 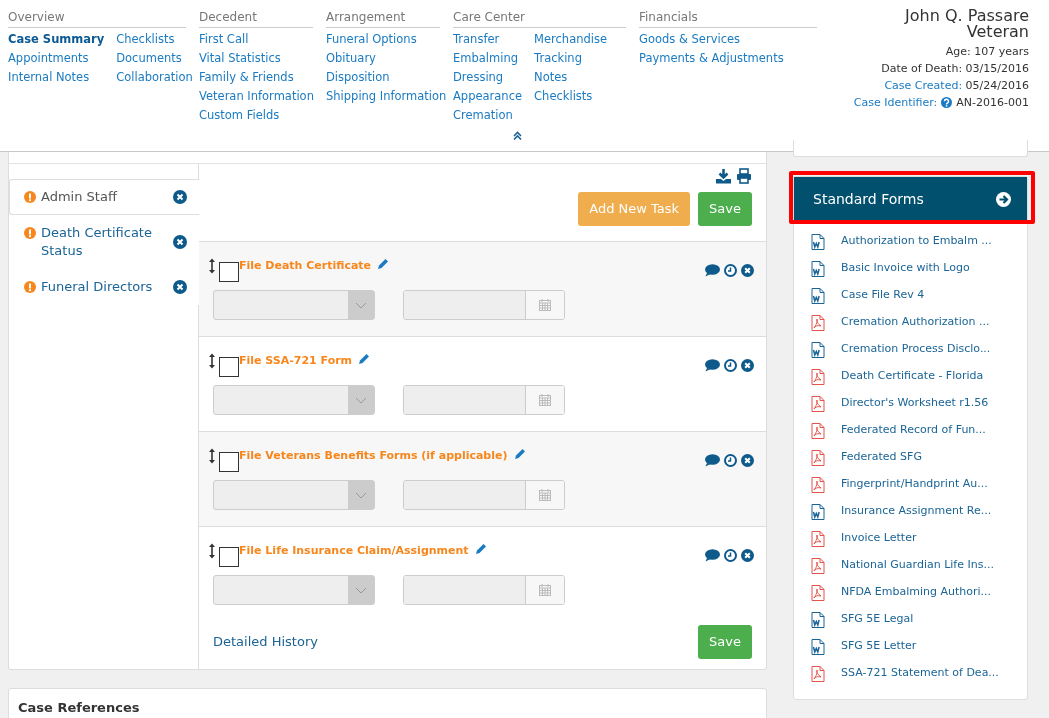 I want to click on task-title: File Veterans Benefits Forms (if applicable), so click(x=373, y=456).